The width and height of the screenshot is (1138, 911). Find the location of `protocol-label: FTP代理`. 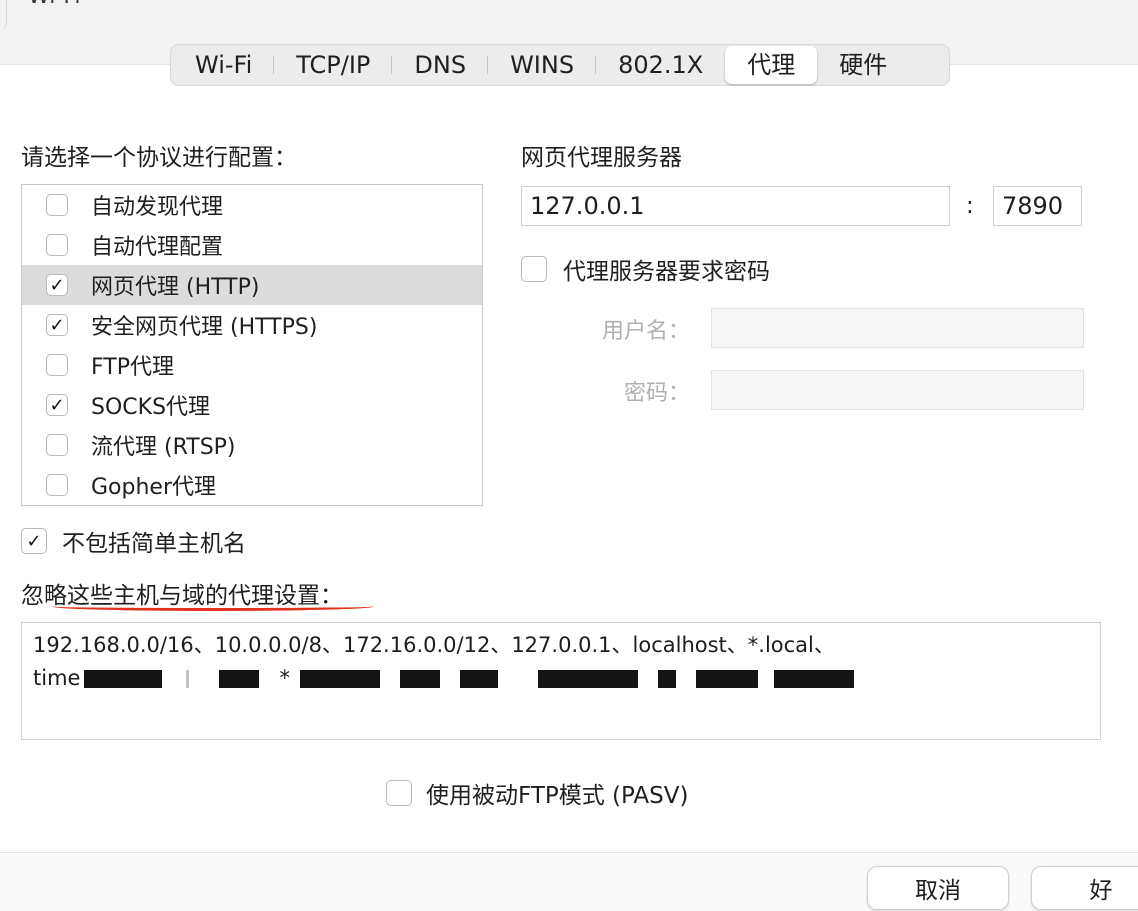

protocol-label: FTP代理 is located at coordinates (132, 367).